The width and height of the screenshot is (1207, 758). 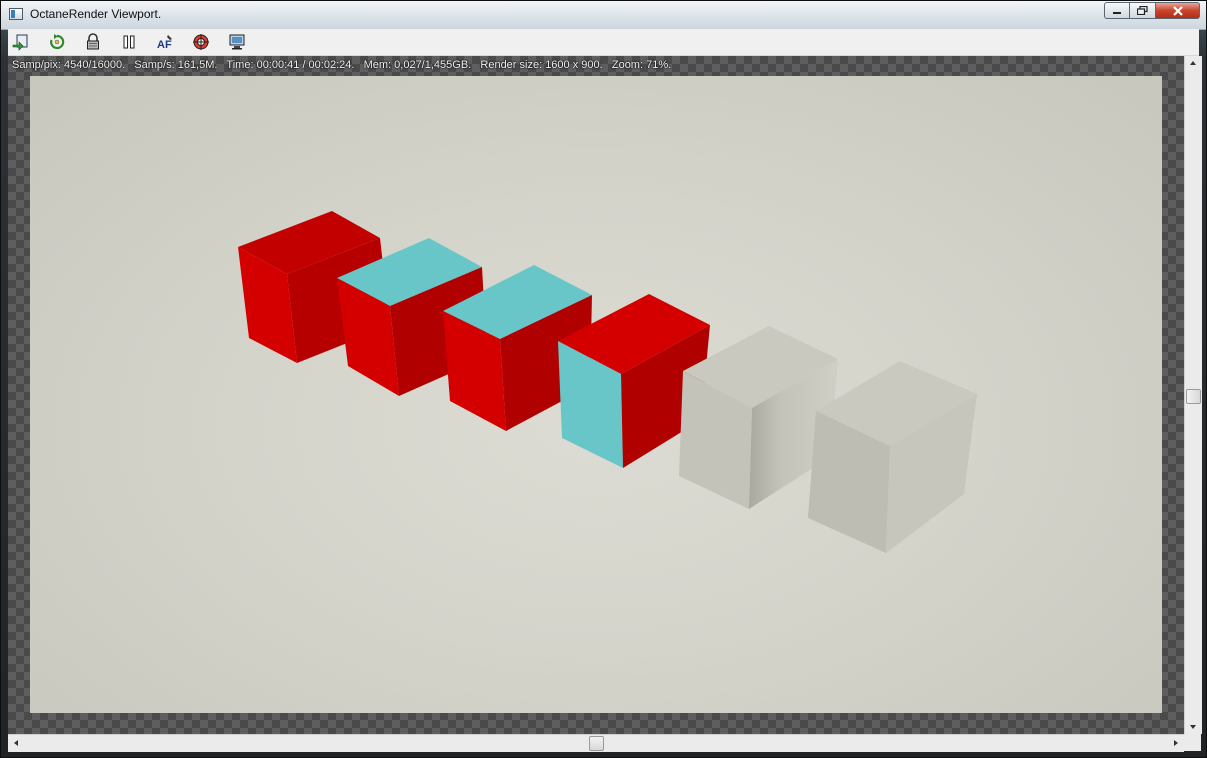 I want to click on minimize-button, so click(x=1117, y=10).